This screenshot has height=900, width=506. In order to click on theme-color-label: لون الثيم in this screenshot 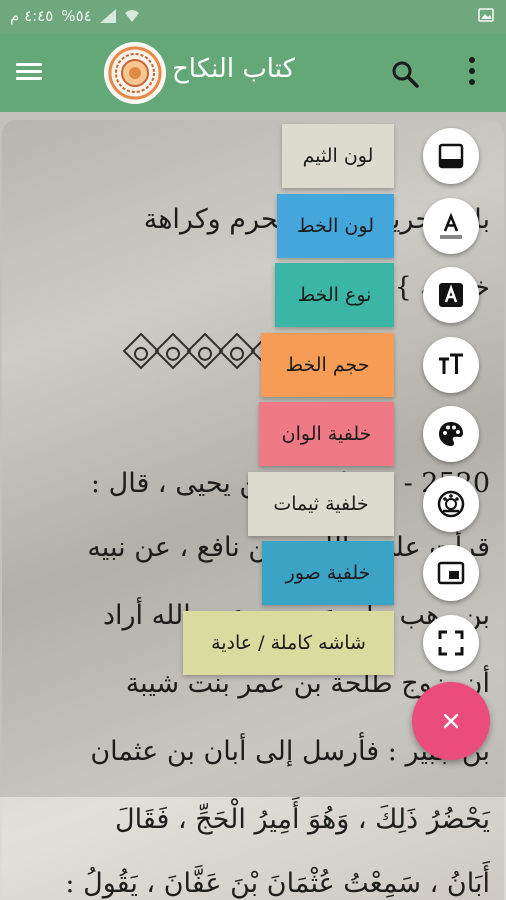, I will do `click(338, 156)`.